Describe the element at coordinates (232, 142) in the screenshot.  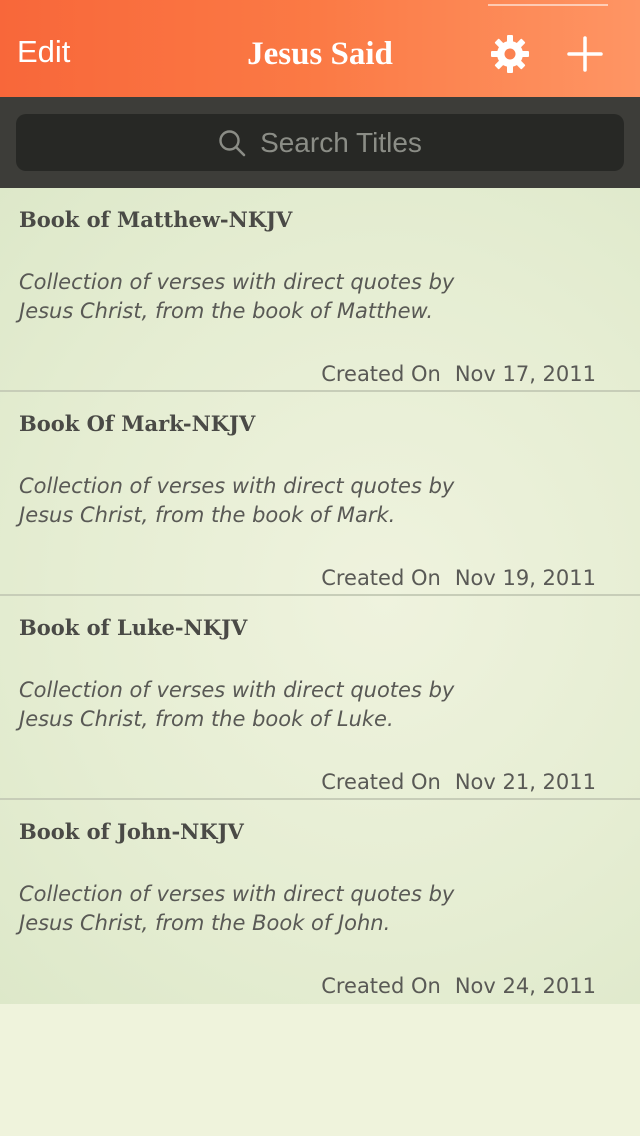
I see `search-icon` at that location.